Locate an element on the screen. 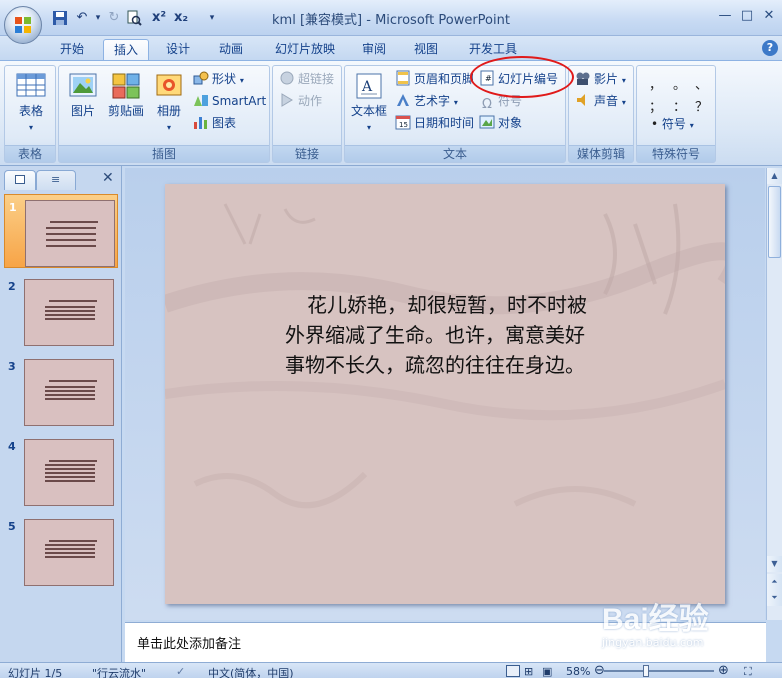 The height and width of the screenshot is (678, 782). picture-button: 图片 is located at coordinates (83, 95).